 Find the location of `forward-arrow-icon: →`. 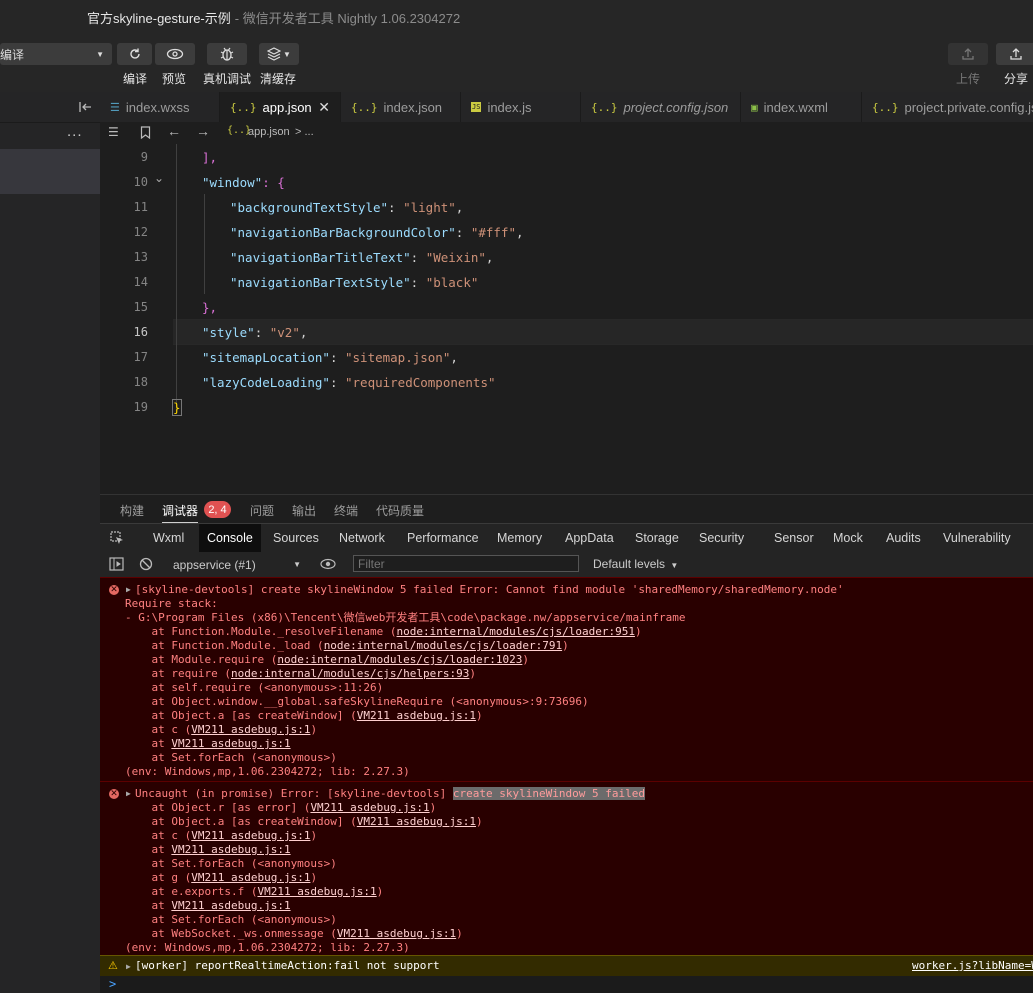

forward-arrow-icon: → is located at coordinates (203, 131).